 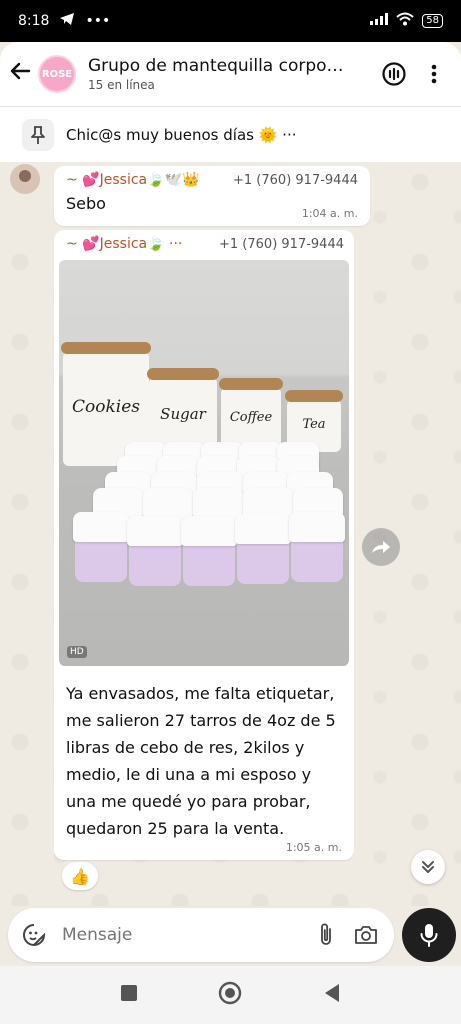 What do you see at coordinates (132, 180) in the screenshot?
I see `sender-name: ~ 💕Jessica🍃🕊️👑` at bounding box center [132, 180].